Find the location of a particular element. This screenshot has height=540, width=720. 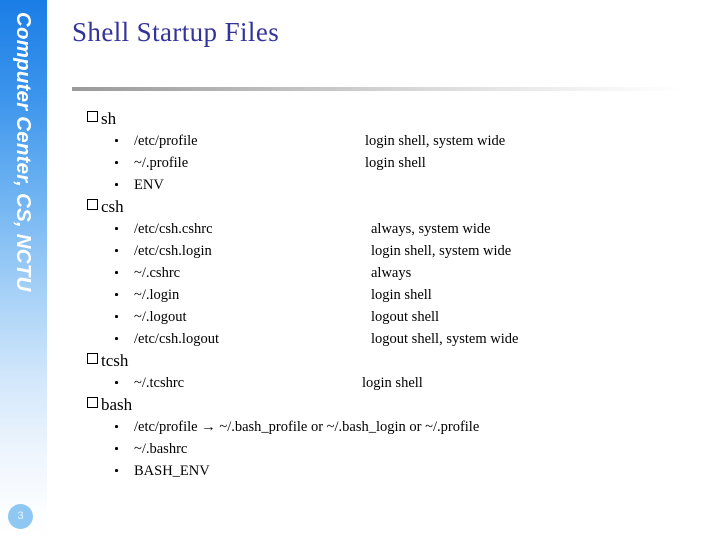

startup-file-row: ~/.profile login shell is located at coordinates (360, 163).